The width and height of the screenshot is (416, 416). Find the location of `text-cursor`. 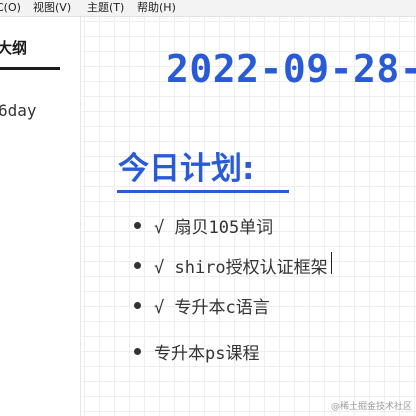

text-cursor is located at coordinates (331, 263).